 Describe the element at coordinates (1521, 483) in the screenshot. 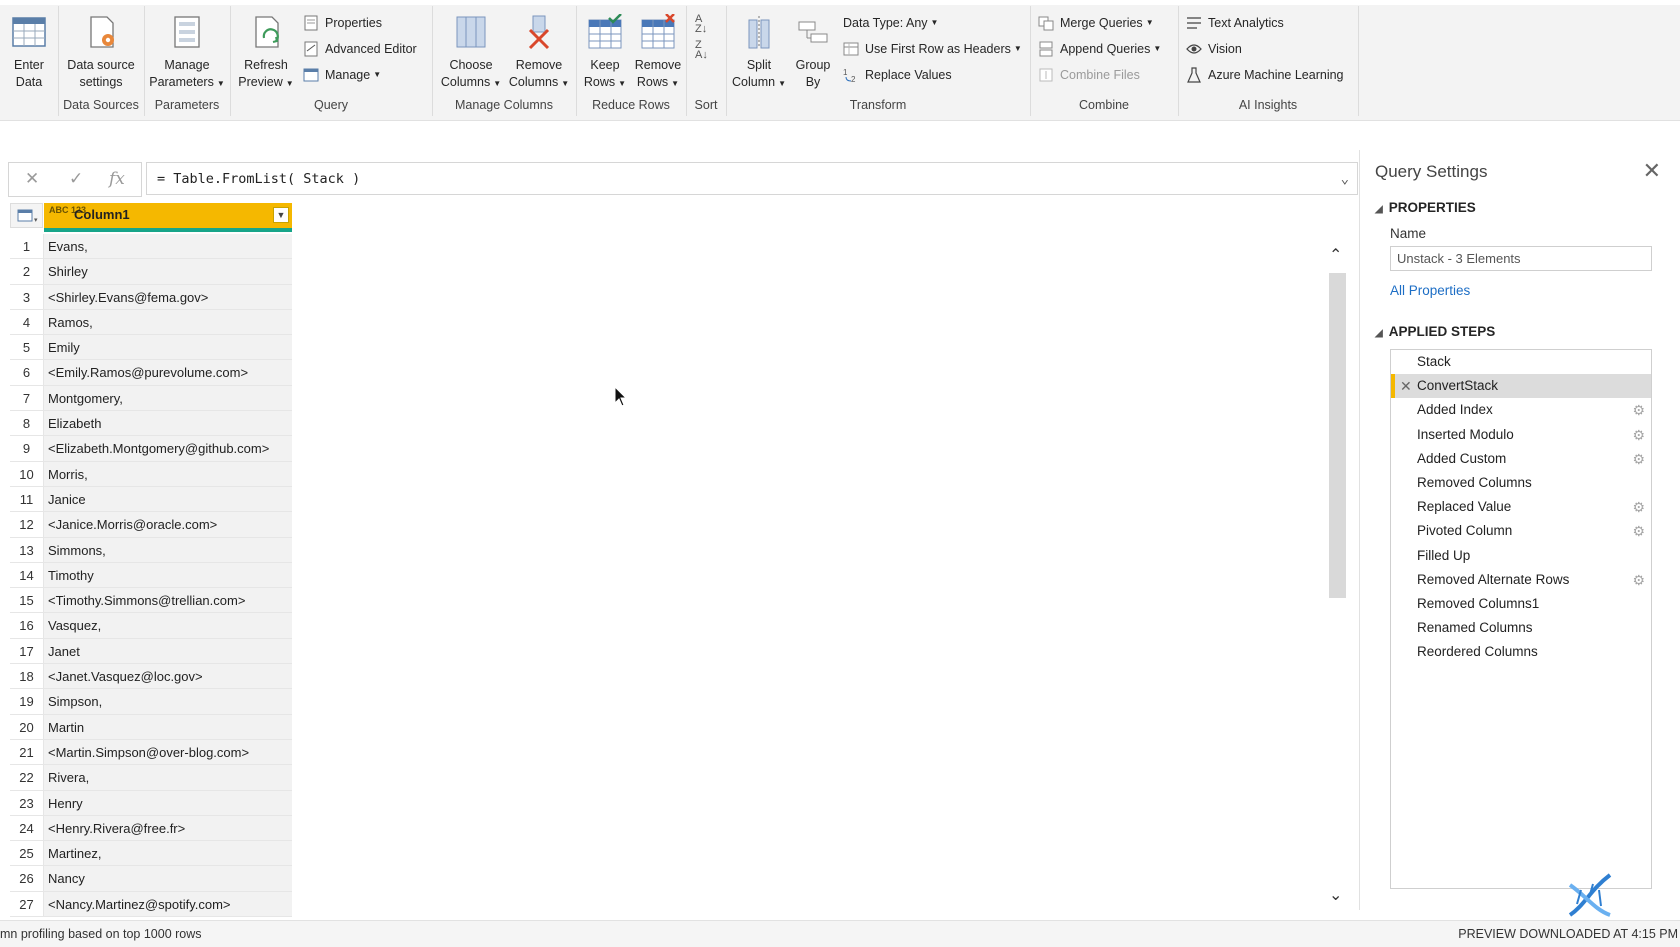

I see `applied-step: Removed Columns` at that location.